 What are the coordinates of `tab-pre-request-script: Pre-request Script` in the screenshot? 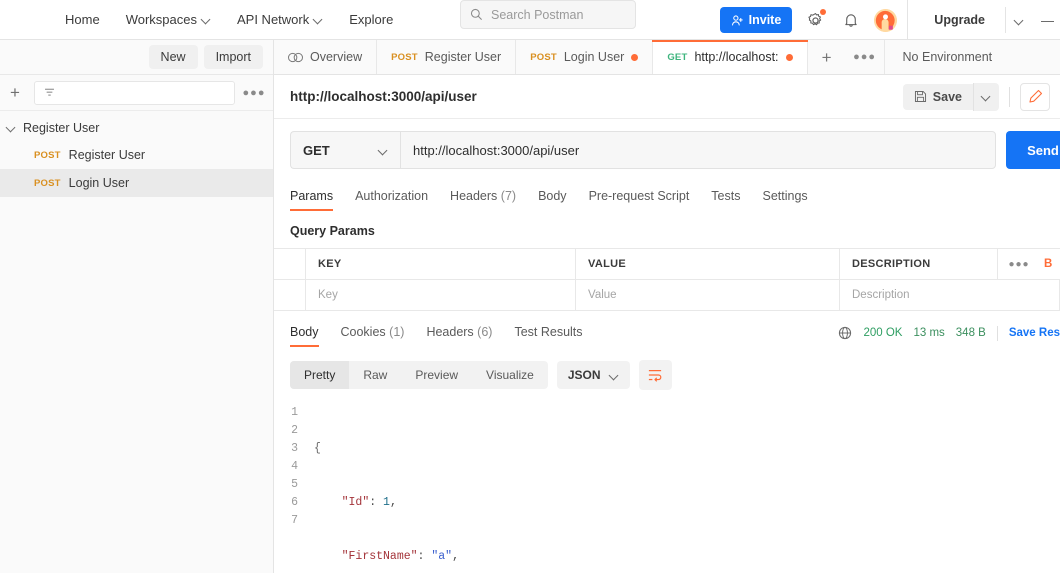 It's located at (639, 200).